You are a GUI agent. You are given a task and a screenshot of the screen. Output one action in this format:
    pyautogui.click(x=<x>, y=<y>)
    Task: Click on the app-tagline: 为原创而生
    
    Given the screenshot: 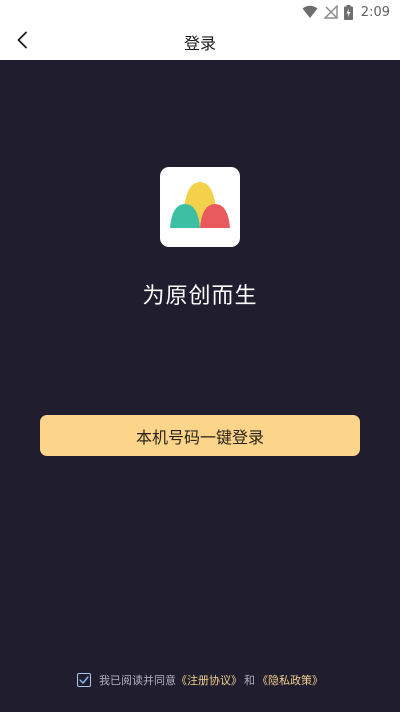 What is the action you would take?
    pyautogui.click(x=200, y=296)
    